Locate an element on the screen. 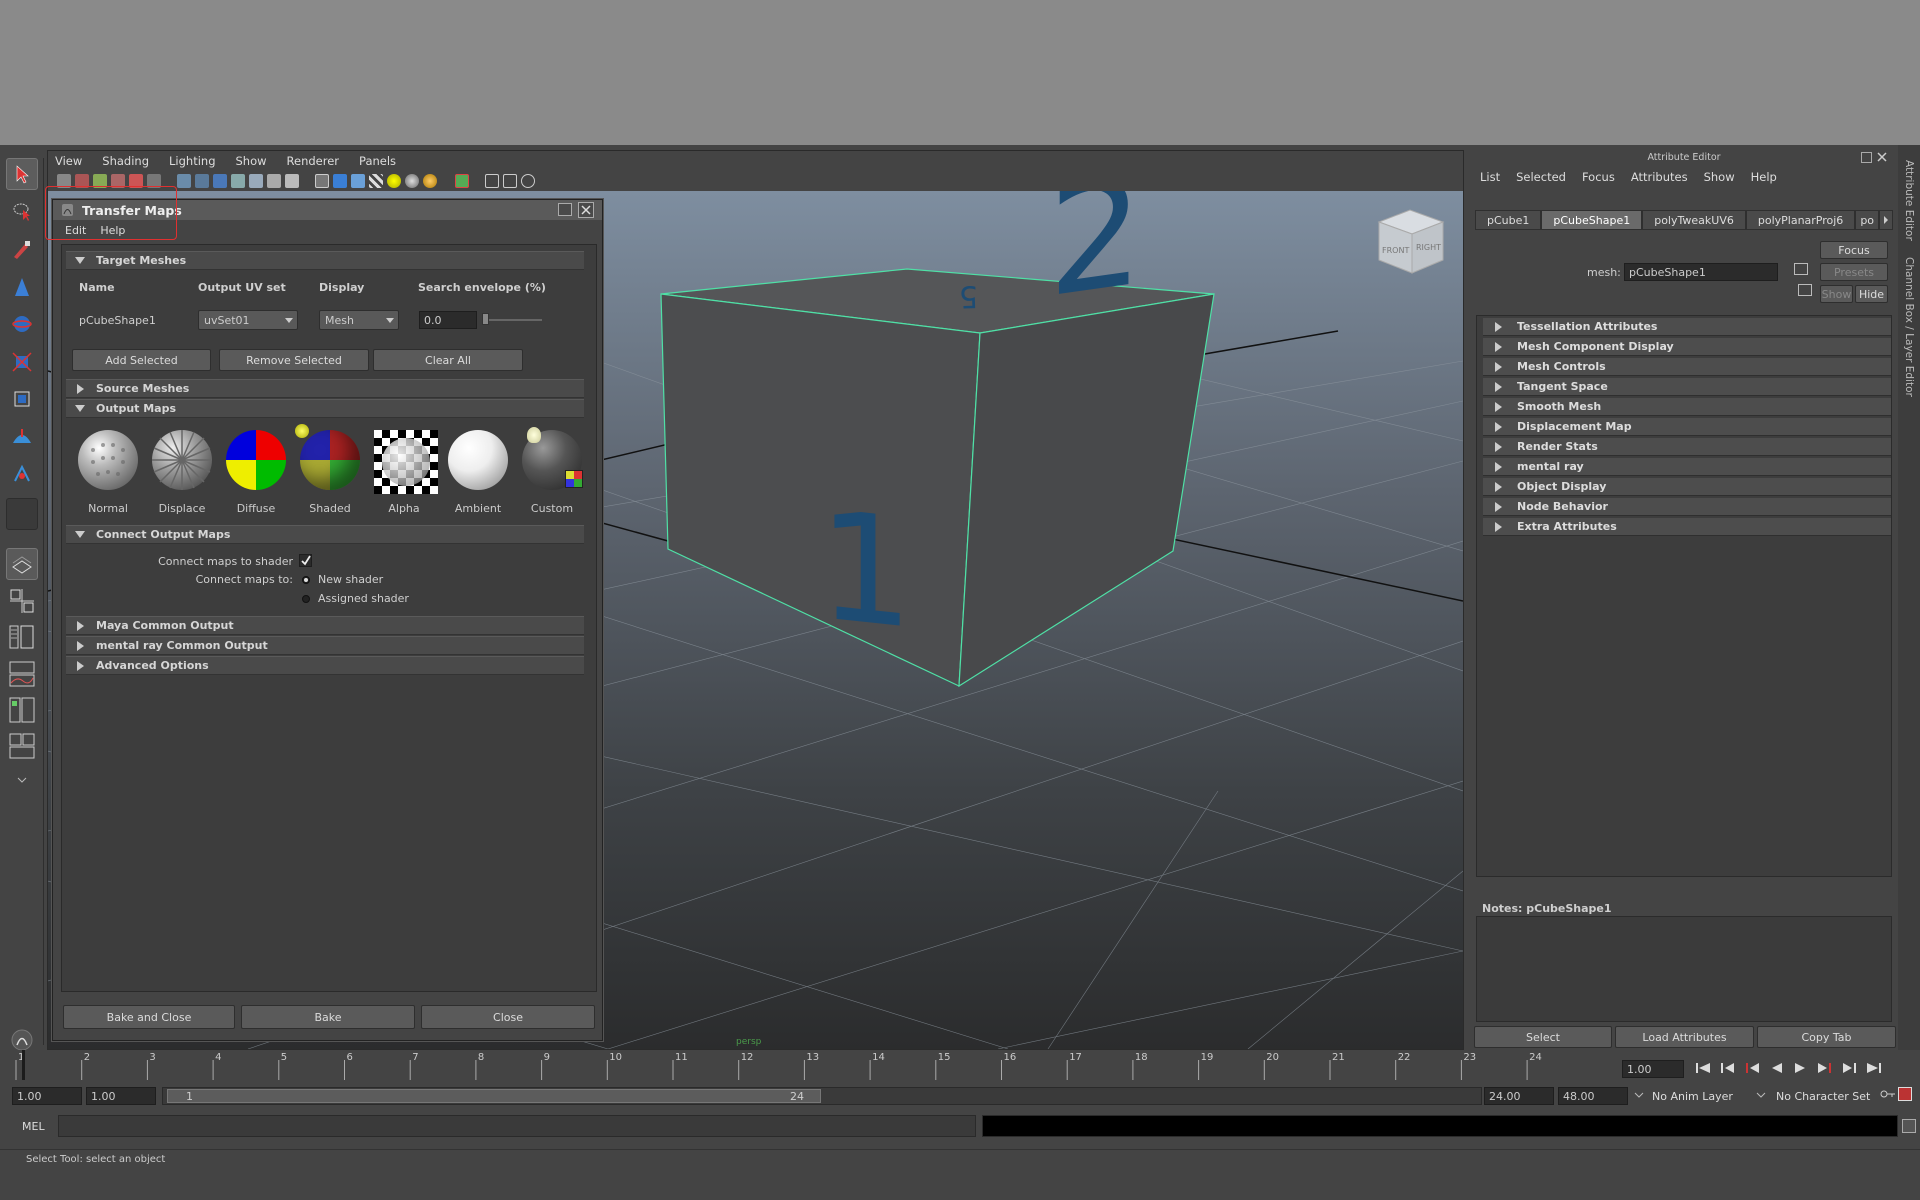  map-displace: Displace is located at coordinates (182, 475).